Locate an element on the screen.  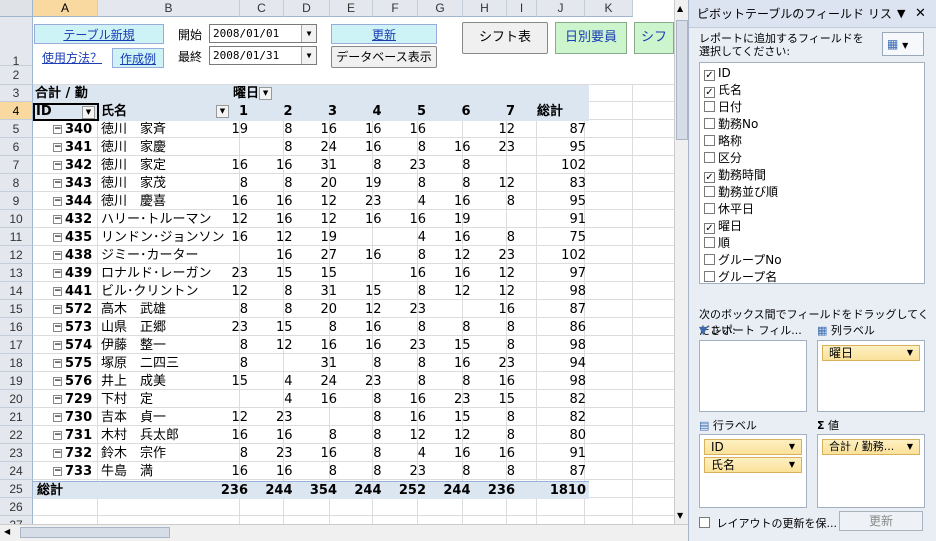
row-header: 15 is located at coordinates (16, 309).